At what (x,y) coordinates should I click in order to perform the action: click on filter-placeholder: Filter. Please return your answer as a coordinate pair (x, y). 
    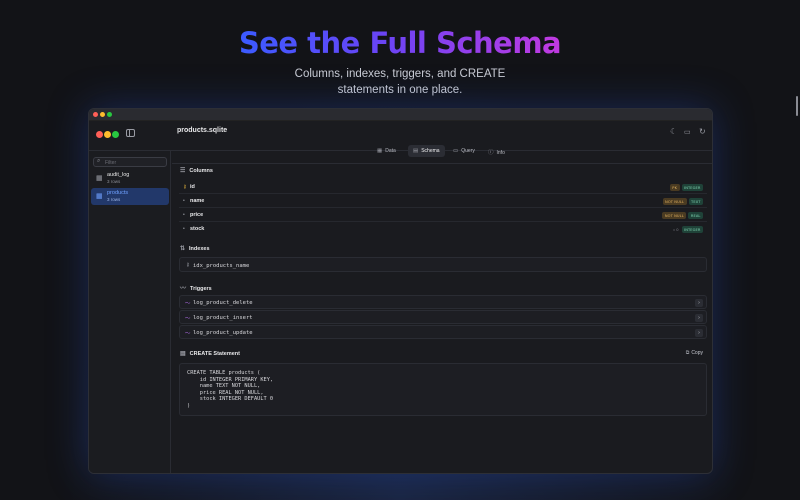
    Looking at the image, I should click on (111, 162).